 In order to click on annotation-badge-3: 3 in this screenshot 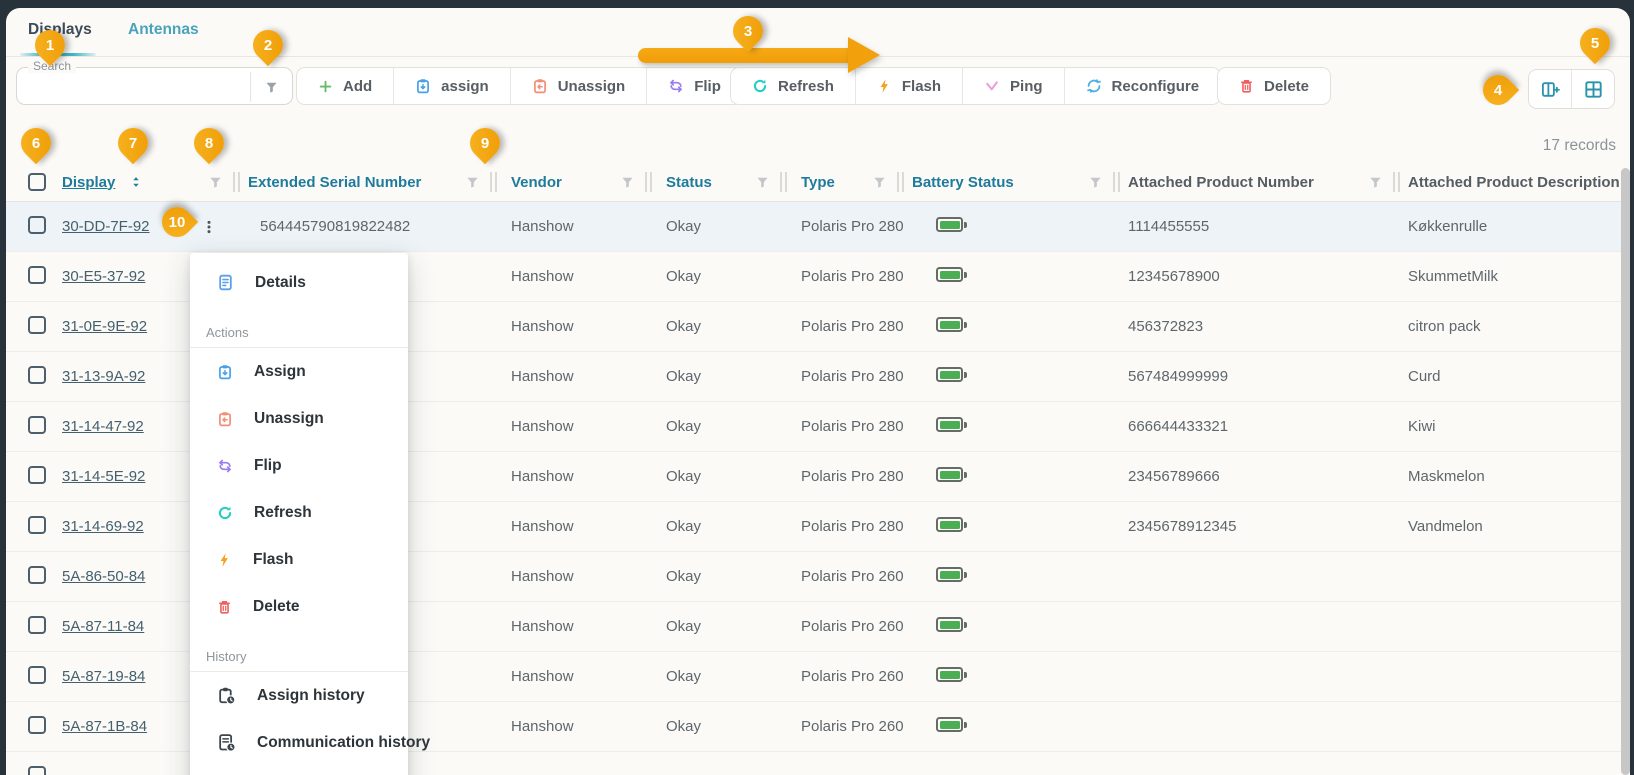, I will do `click(748, 31)`.